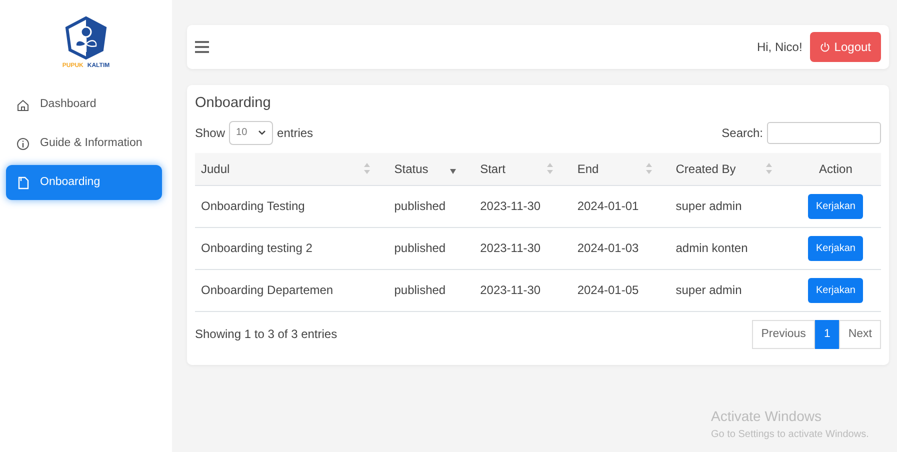 This screenshot has height=452, width=897. I want to click on table-cell: 2024-01-03, so click(608, 248).